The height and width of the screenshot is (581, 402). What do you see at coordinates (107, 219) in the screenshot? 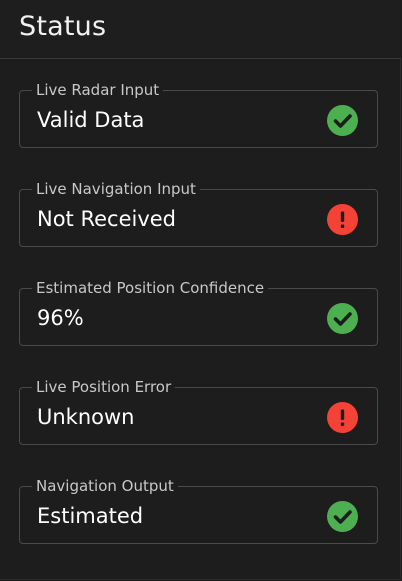
I see `field-value: Not Received` at bounding box center [107, 219].